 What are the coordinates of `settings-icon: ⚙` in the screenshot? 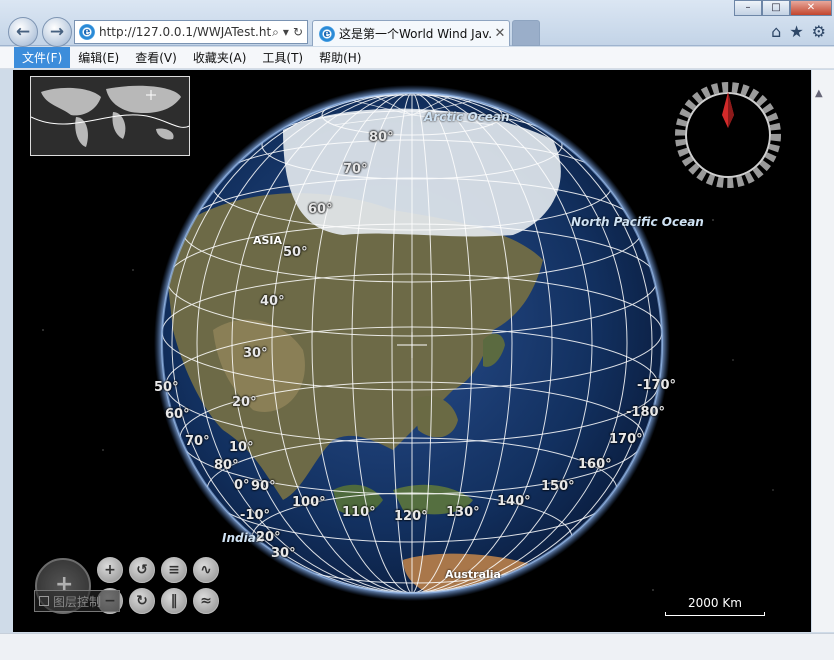 It's located at (819, 31).